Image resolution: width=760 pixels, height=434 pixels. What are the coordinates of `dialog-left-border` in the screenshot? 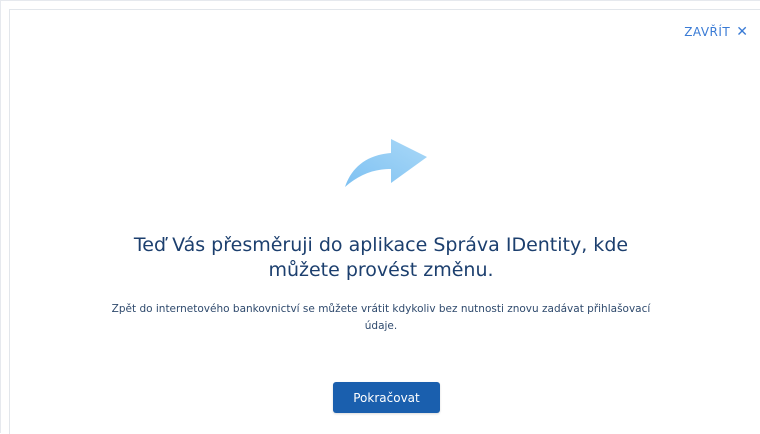 It's located at (9, 221).